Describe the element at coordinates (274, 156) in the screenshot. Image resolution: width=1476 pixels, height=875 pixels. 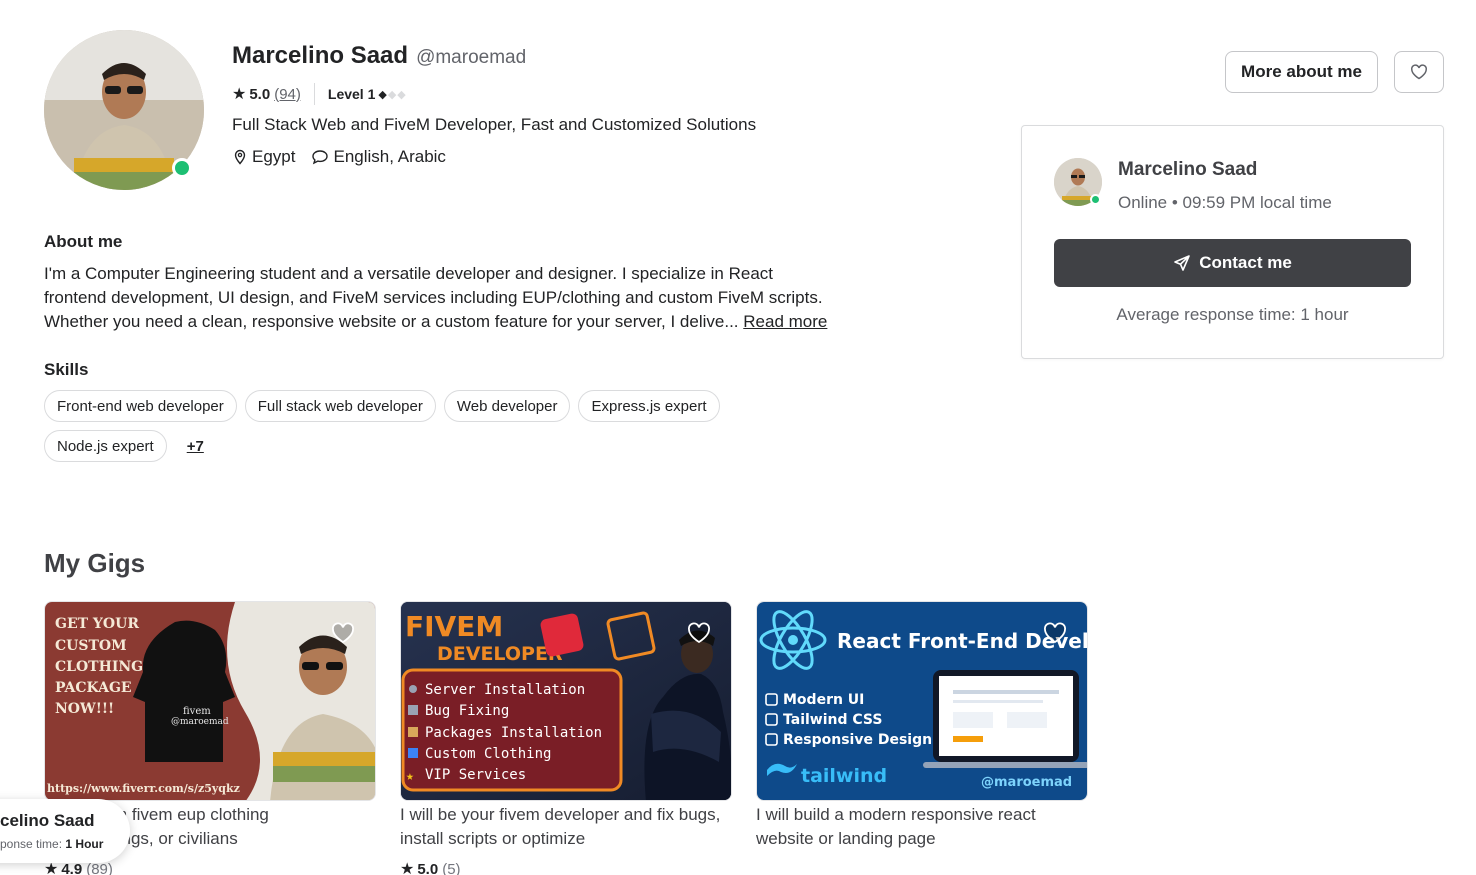
I see `location-text: Egypt` at that location.